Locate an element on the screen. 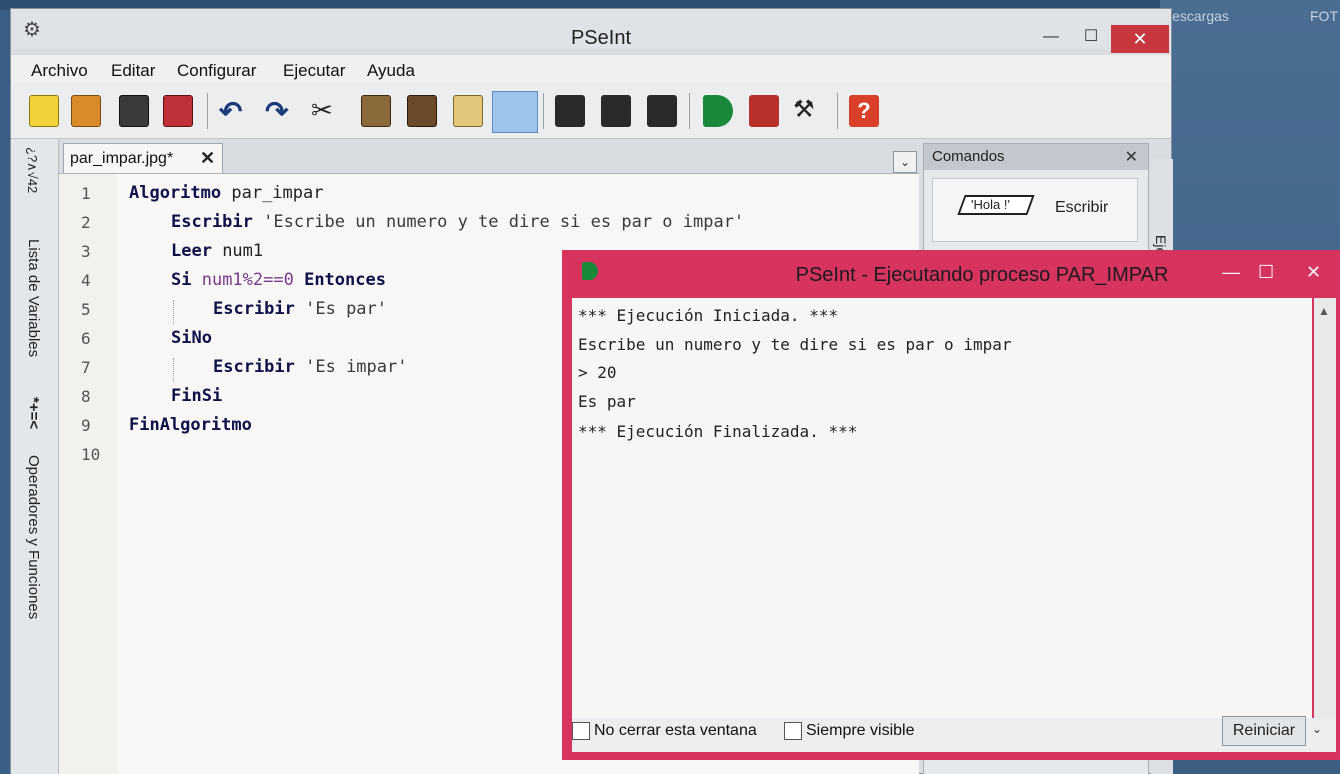 The width and height of the screenshot is (1340, 774). file-tab: par_impar.jpg* ✕ is located at coordinates (143, 158).